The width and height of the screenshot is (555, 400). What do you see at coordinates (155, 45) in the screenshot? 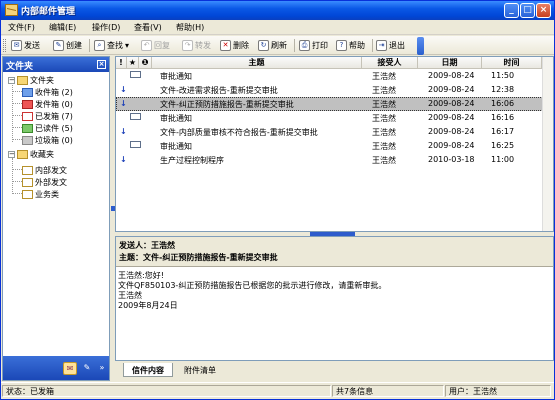
I see `reply-button: ↶ 回复` at bounding box center [155, 45].